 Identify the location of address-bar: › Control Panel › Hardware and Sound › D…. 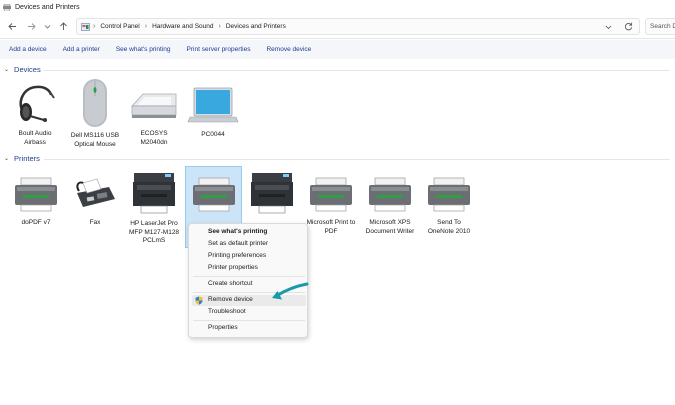
(337, 26).